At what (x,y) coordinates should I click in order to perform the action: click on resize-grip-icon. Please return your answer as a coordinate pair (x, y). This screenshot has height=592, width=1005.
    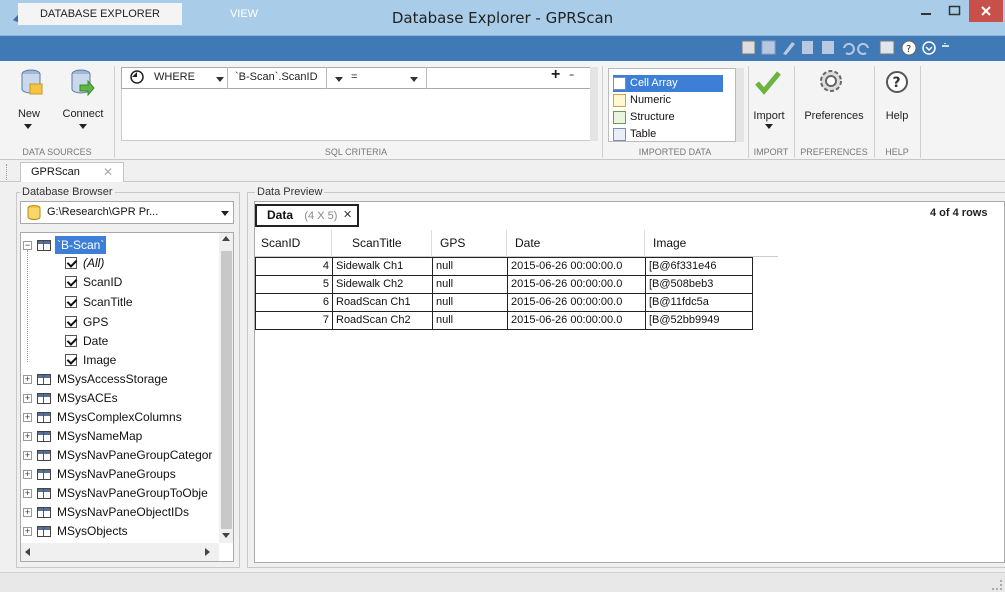
    Looking at the image, I should click on (997, 585).